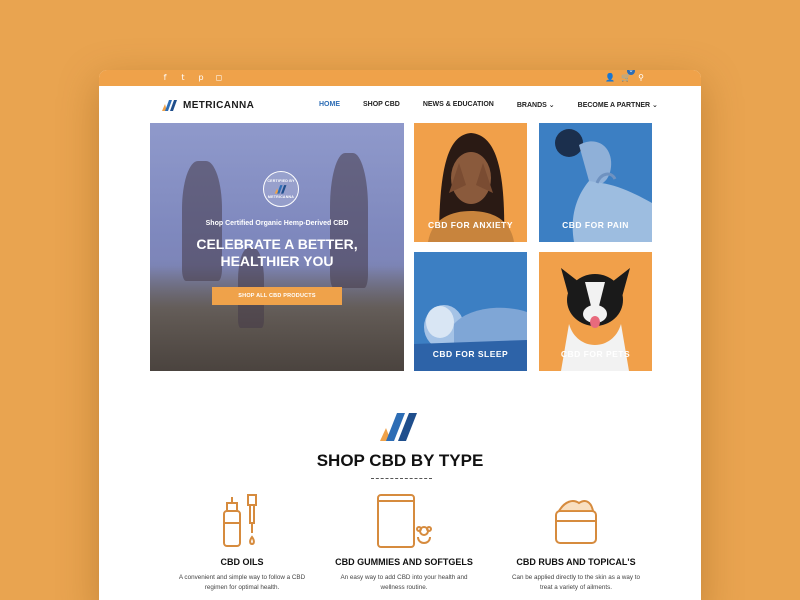 The image size is (800, 600). I want to click on hero-title-line-2: HEALTHIER YOU, so click(277, 261).